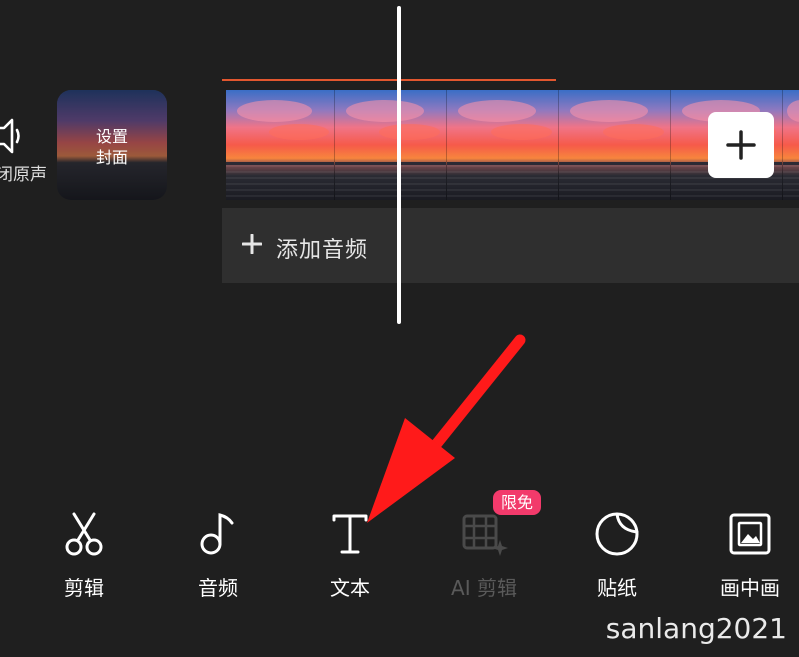 The height and width of the screenshot is (657, 799). Describe the element at coordinates (484, 560) in the screenshot. I see `toolbar-item-ai-edit: AI 剪辑` at that location.